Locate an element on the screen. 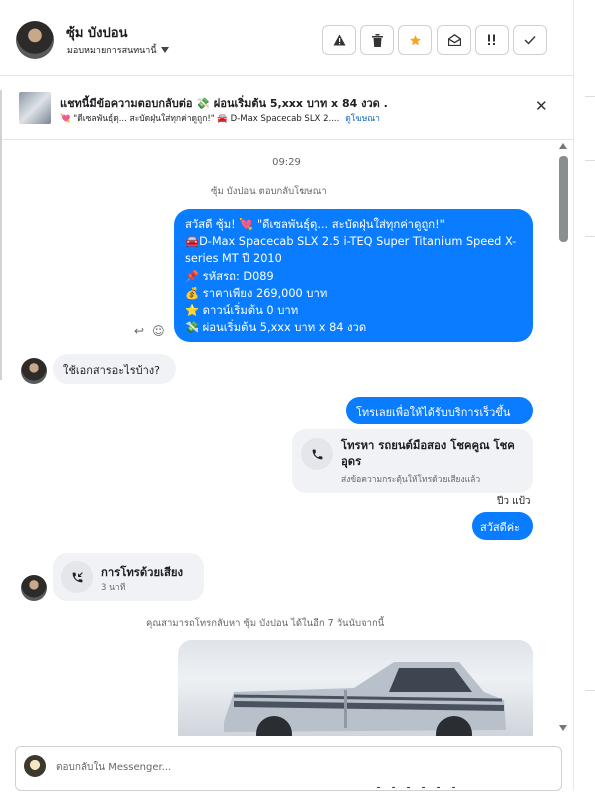 This screenshot has width=595, height=794. vehicle-photo is located at coordinates (355, 688).